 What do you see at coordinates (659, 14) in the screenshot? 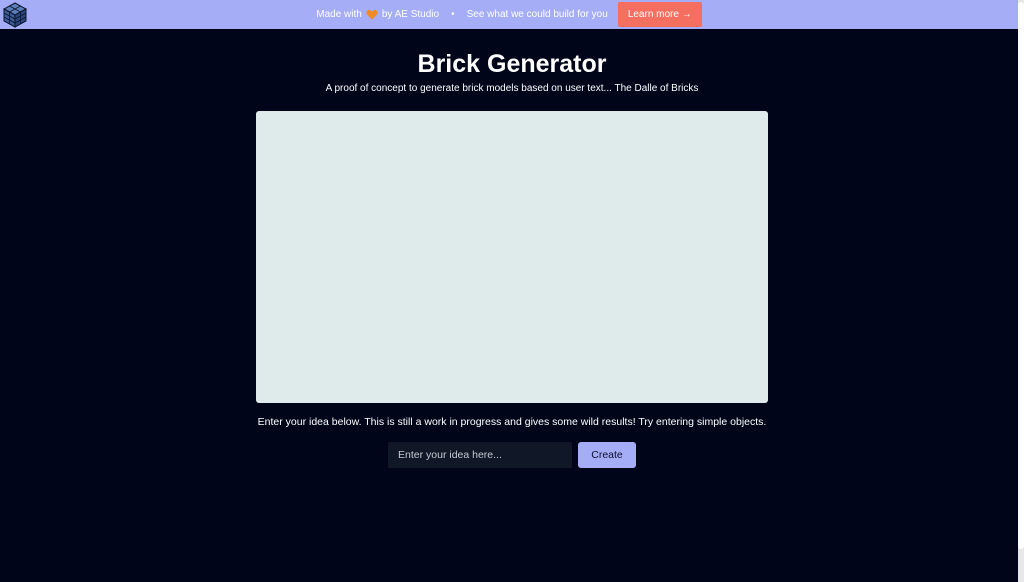
I see `learn-more-button: Learn more →` at bounding box center [659, 14].